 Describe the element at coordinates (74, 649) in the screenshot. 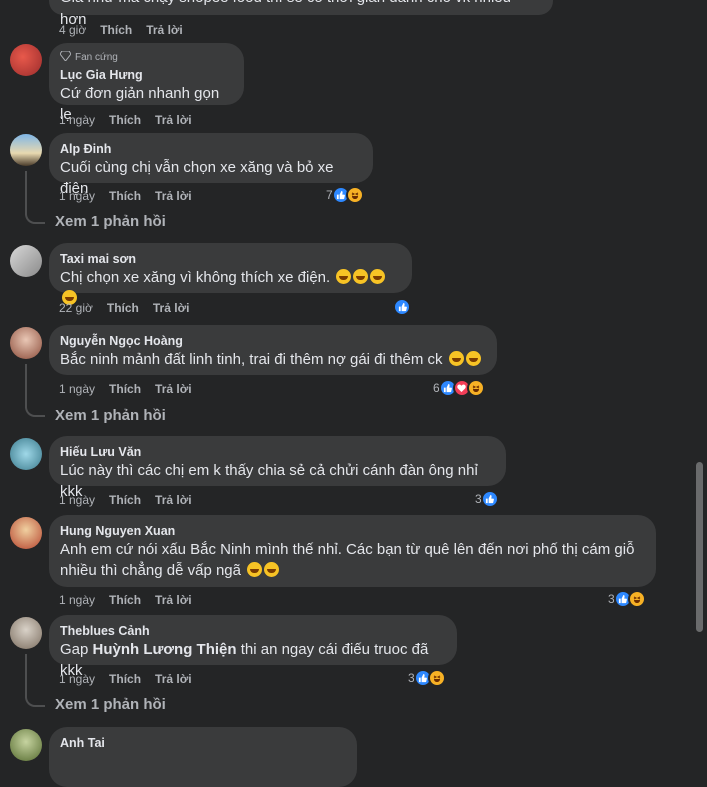

I see `comment-text-prefix: Gap` at that location.